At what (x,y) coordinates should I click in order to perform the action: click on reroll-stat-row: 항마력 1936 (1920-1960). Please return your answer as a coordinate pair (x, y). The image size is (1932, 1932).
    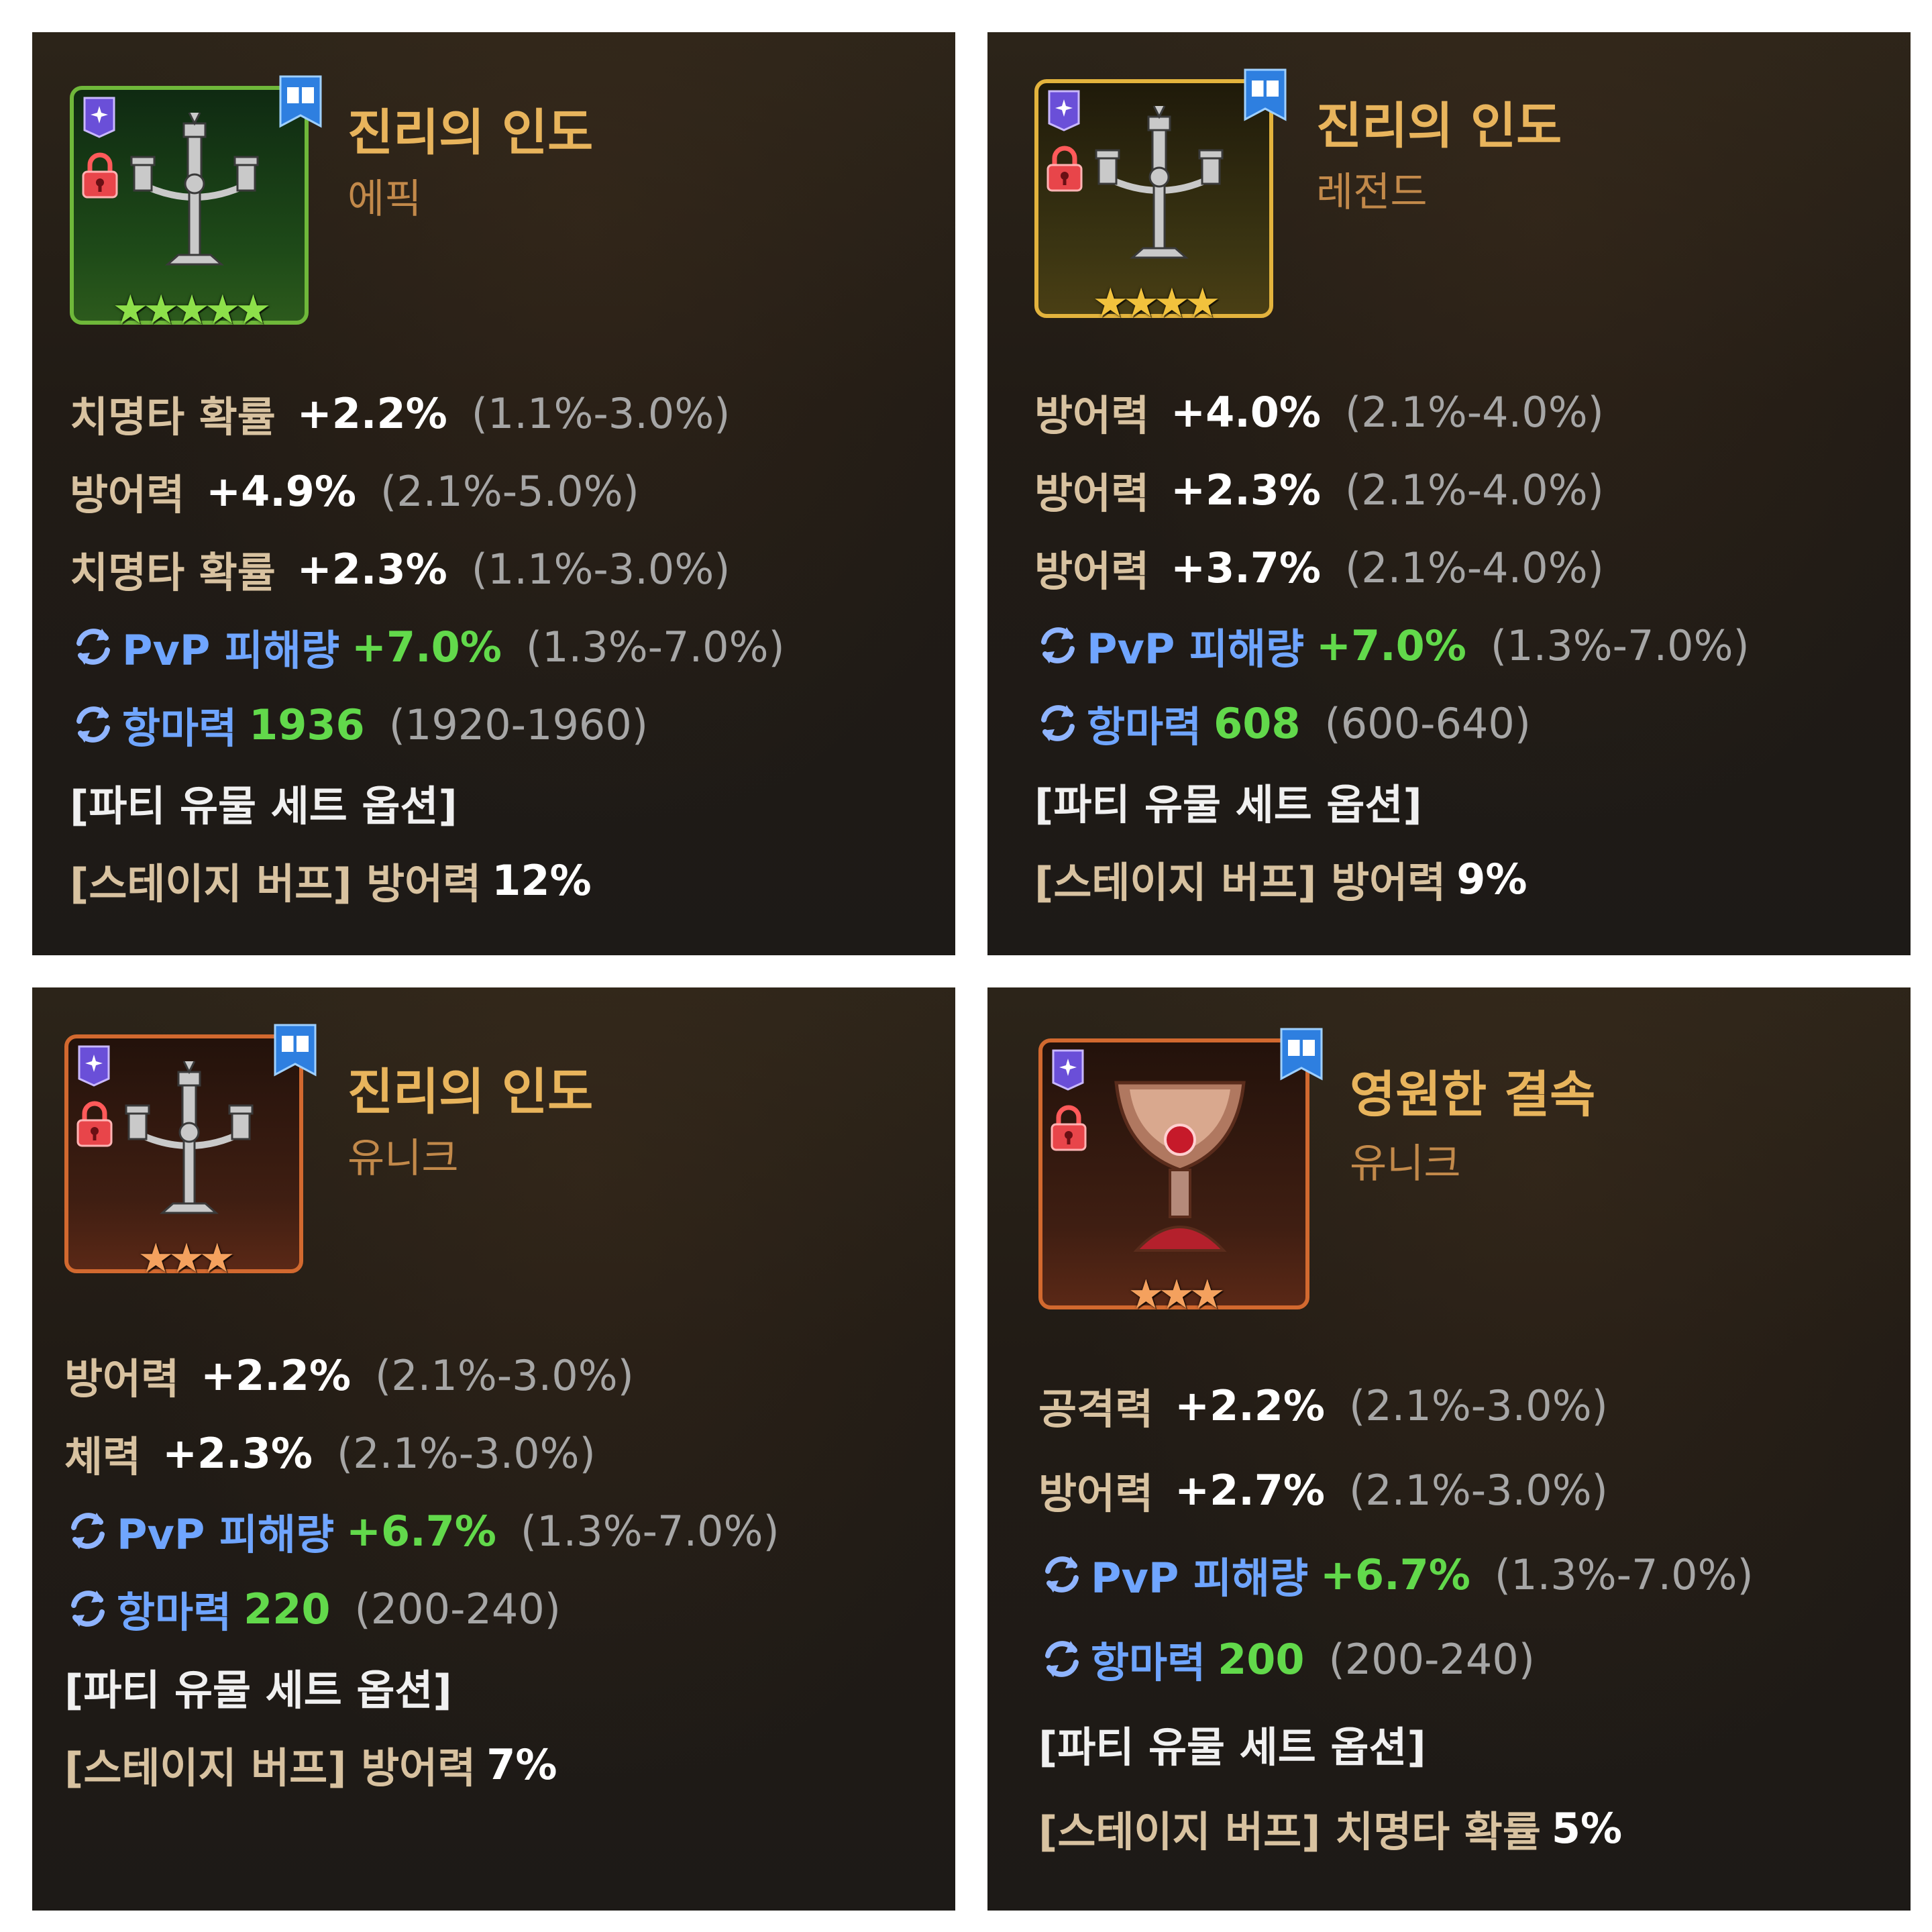
    Looking at the image, I should click on (427, 724).